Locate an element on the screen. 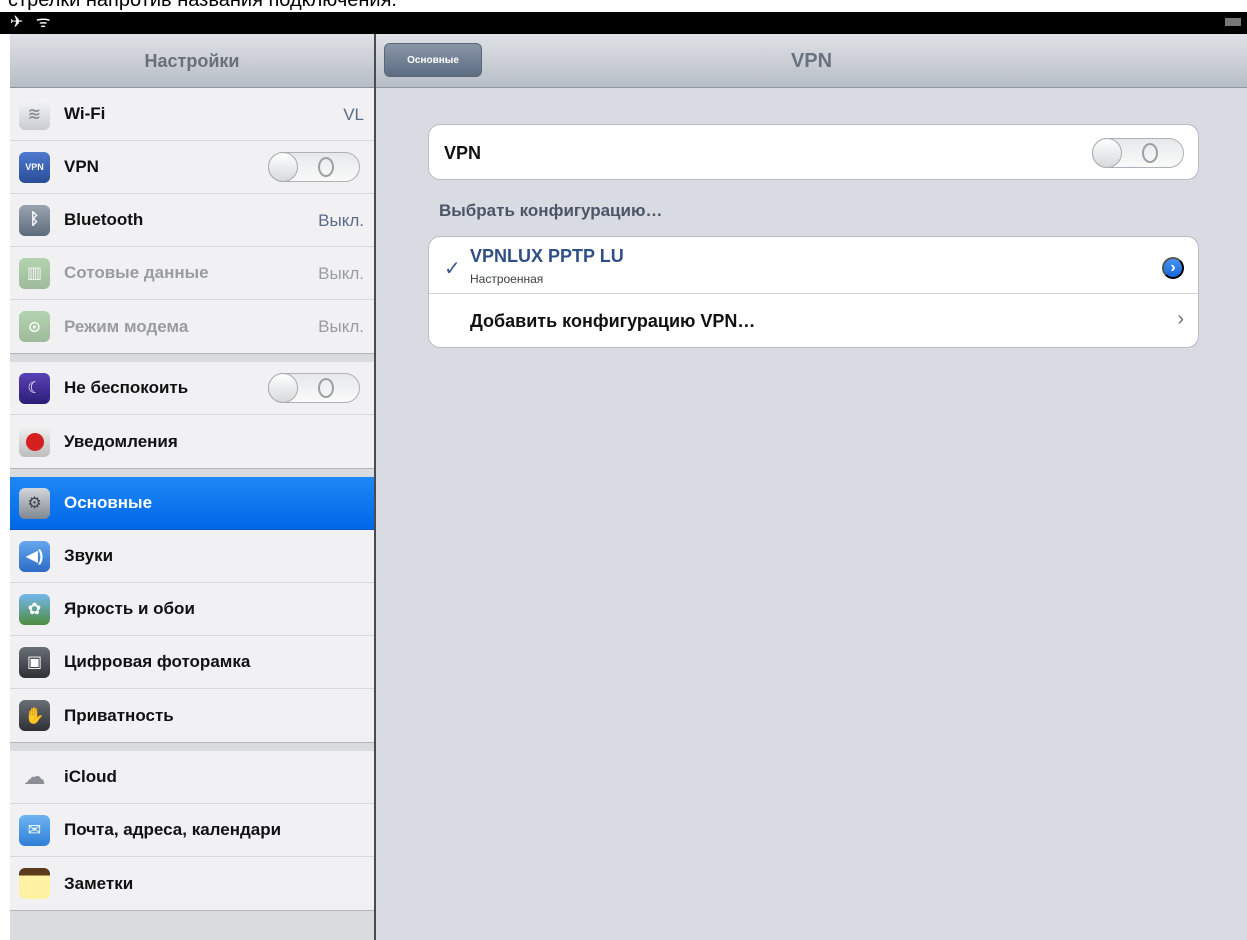  sidebar-group-notifications: ☾ Не беспокоить Уведомления is located at coordinates (192, 415).